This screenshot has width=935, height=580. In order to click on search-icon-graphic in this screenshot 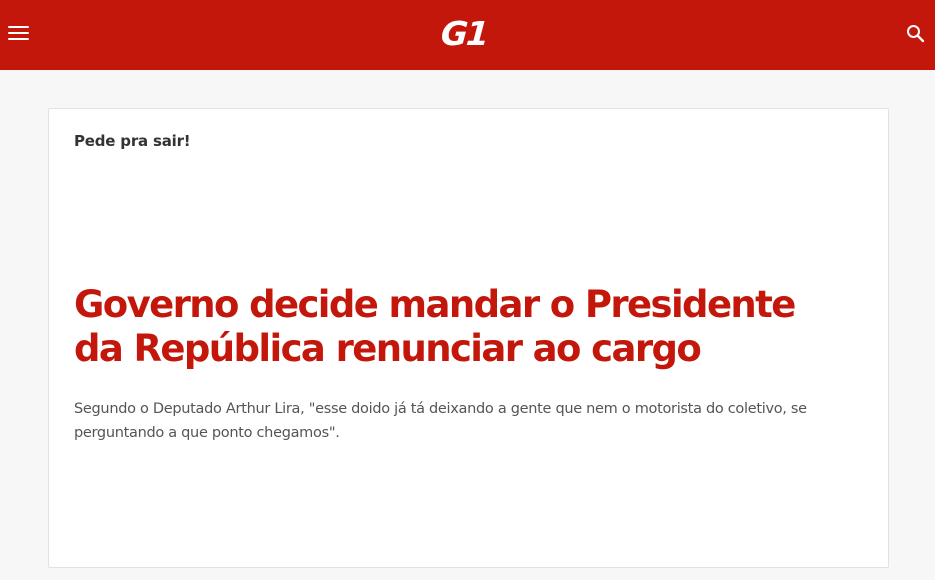, I will do `click(916, 34)`.